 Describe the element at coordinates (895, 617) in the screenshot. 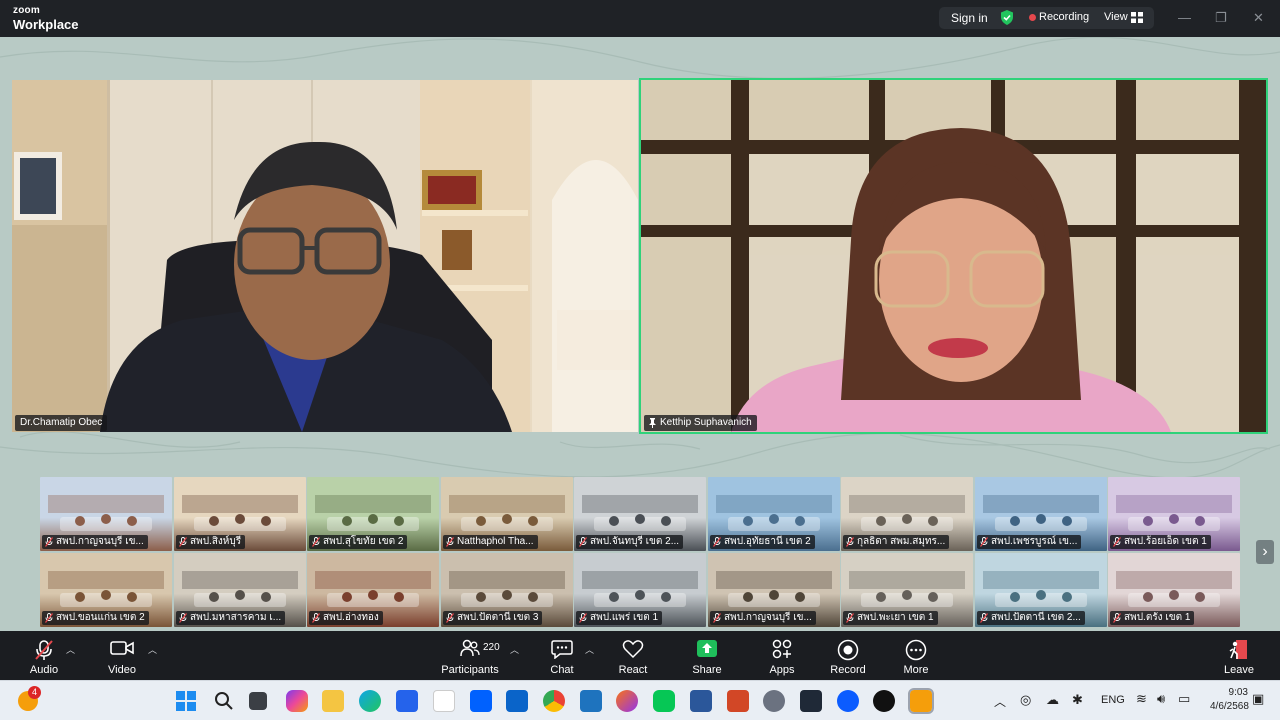

I see `gallery-name-text: สพป.พะเยา เขต 1` at that location.